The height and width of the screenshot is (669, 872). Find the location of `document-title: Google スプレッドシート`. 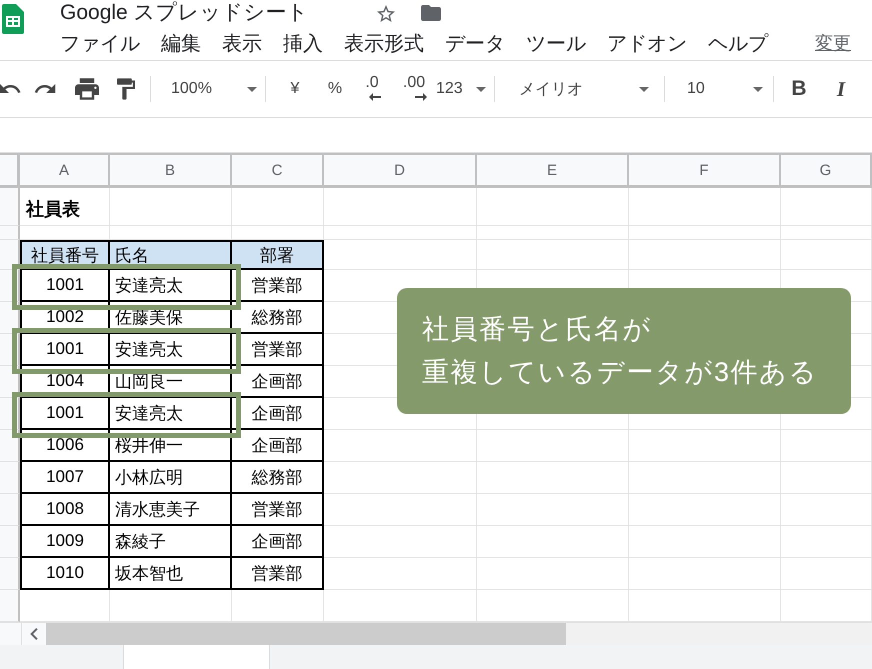

document-title: Google スプレッドシート is located at coordinates (184, 13).